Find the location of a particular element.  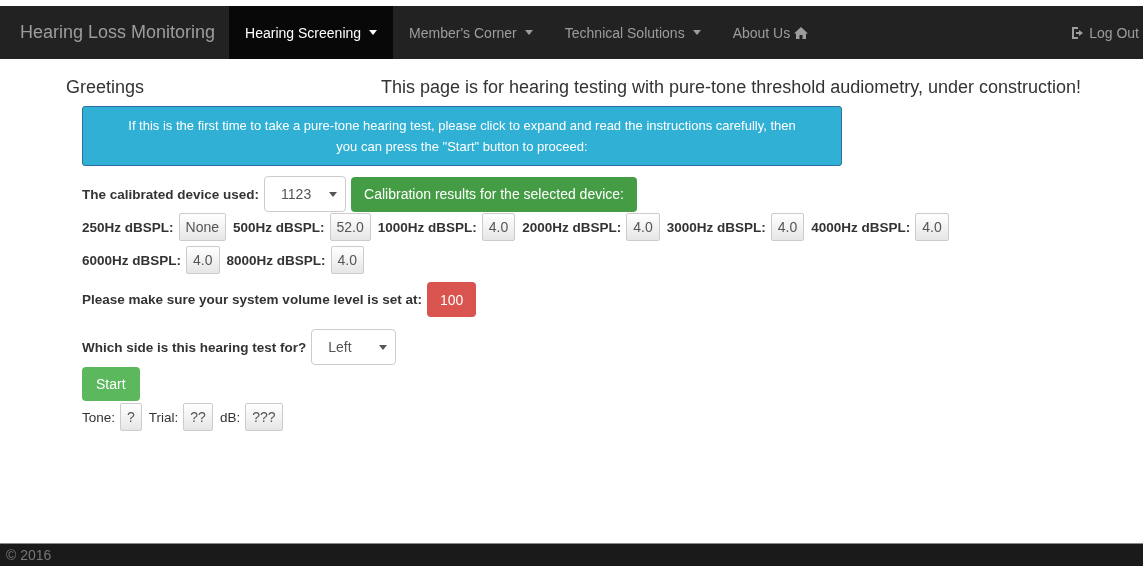

side-label: Which side is this hearing test for? is located at coordinates (194, 347).